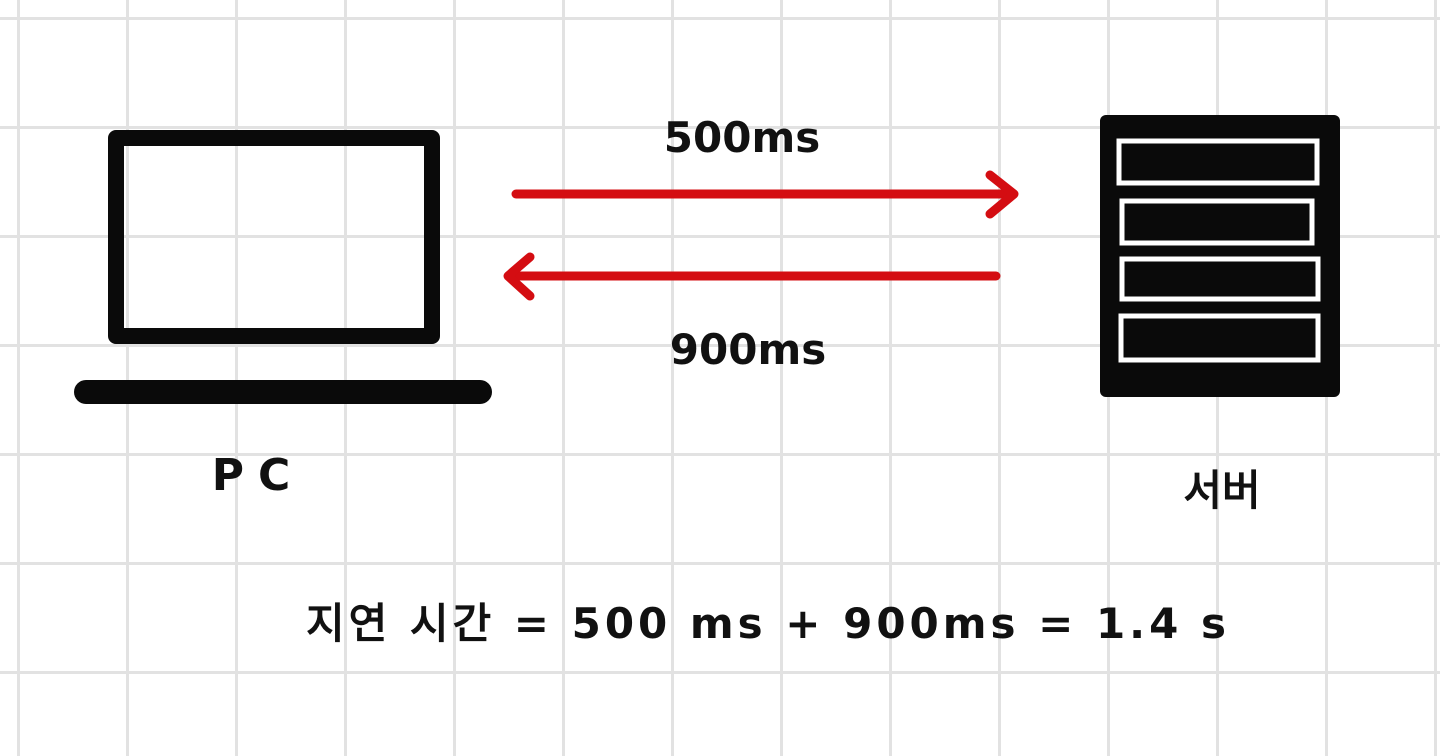 This screenshot has height=756, width=1440. Describe the element at coordinates (258, 475) in the screenshot. I see `pc-label: PC` at that location.